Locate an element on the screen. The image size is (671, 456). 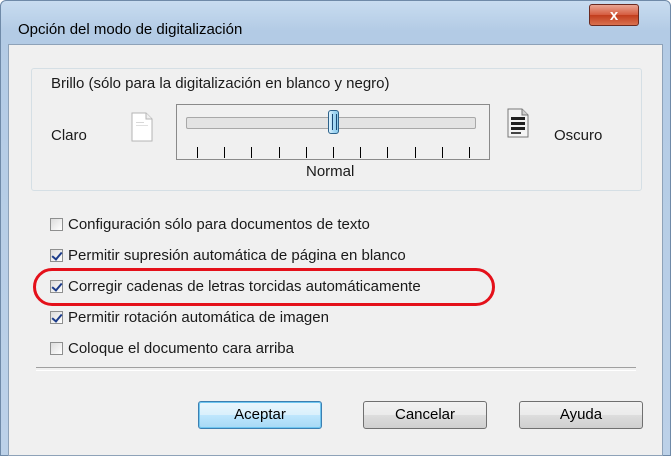
dialog-title: Opción del modo de digitalización is located at coordinates (130, 29).